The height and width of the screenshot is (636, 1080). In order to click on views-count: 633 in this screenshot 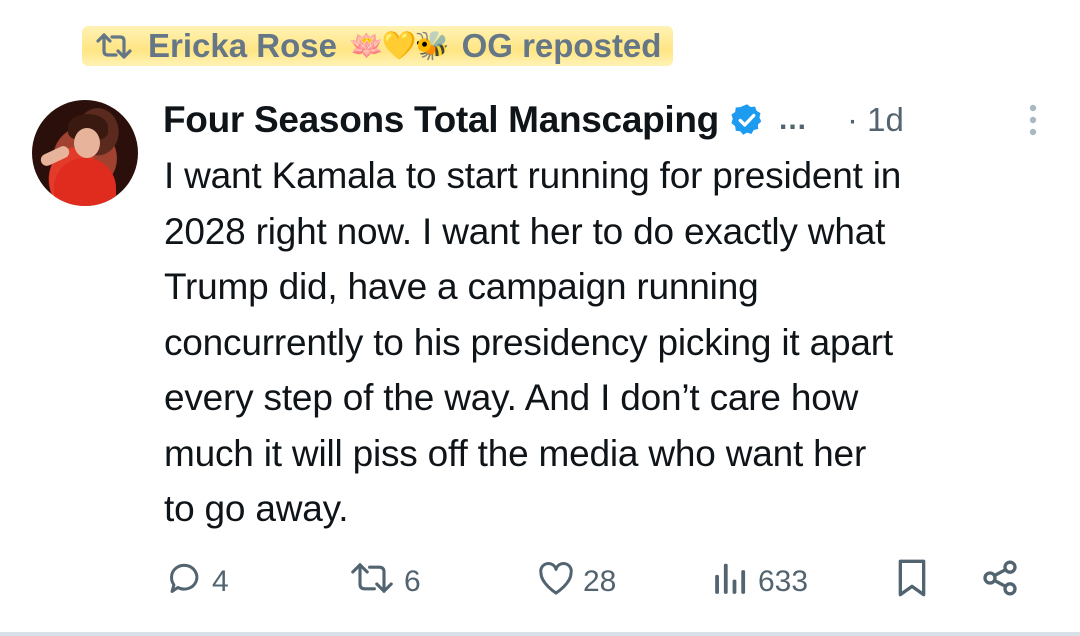, I will do `click(783, 581)`.